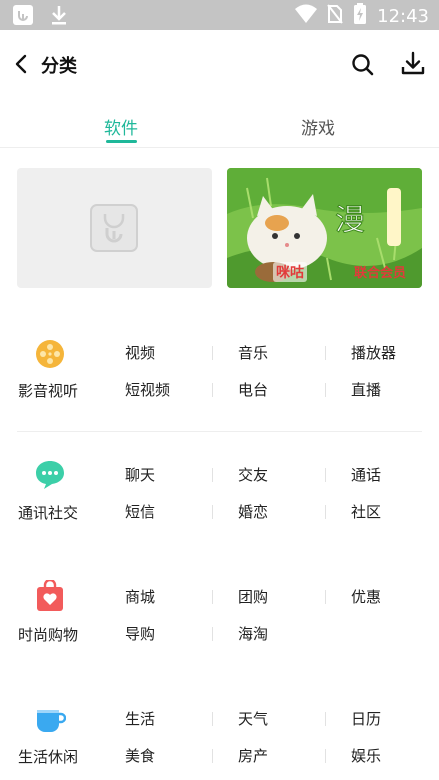  What do you see at coordinates (366, 511) in the screenshot?
I see `subcategory-item: 社区` at bounding box center [366, 511].